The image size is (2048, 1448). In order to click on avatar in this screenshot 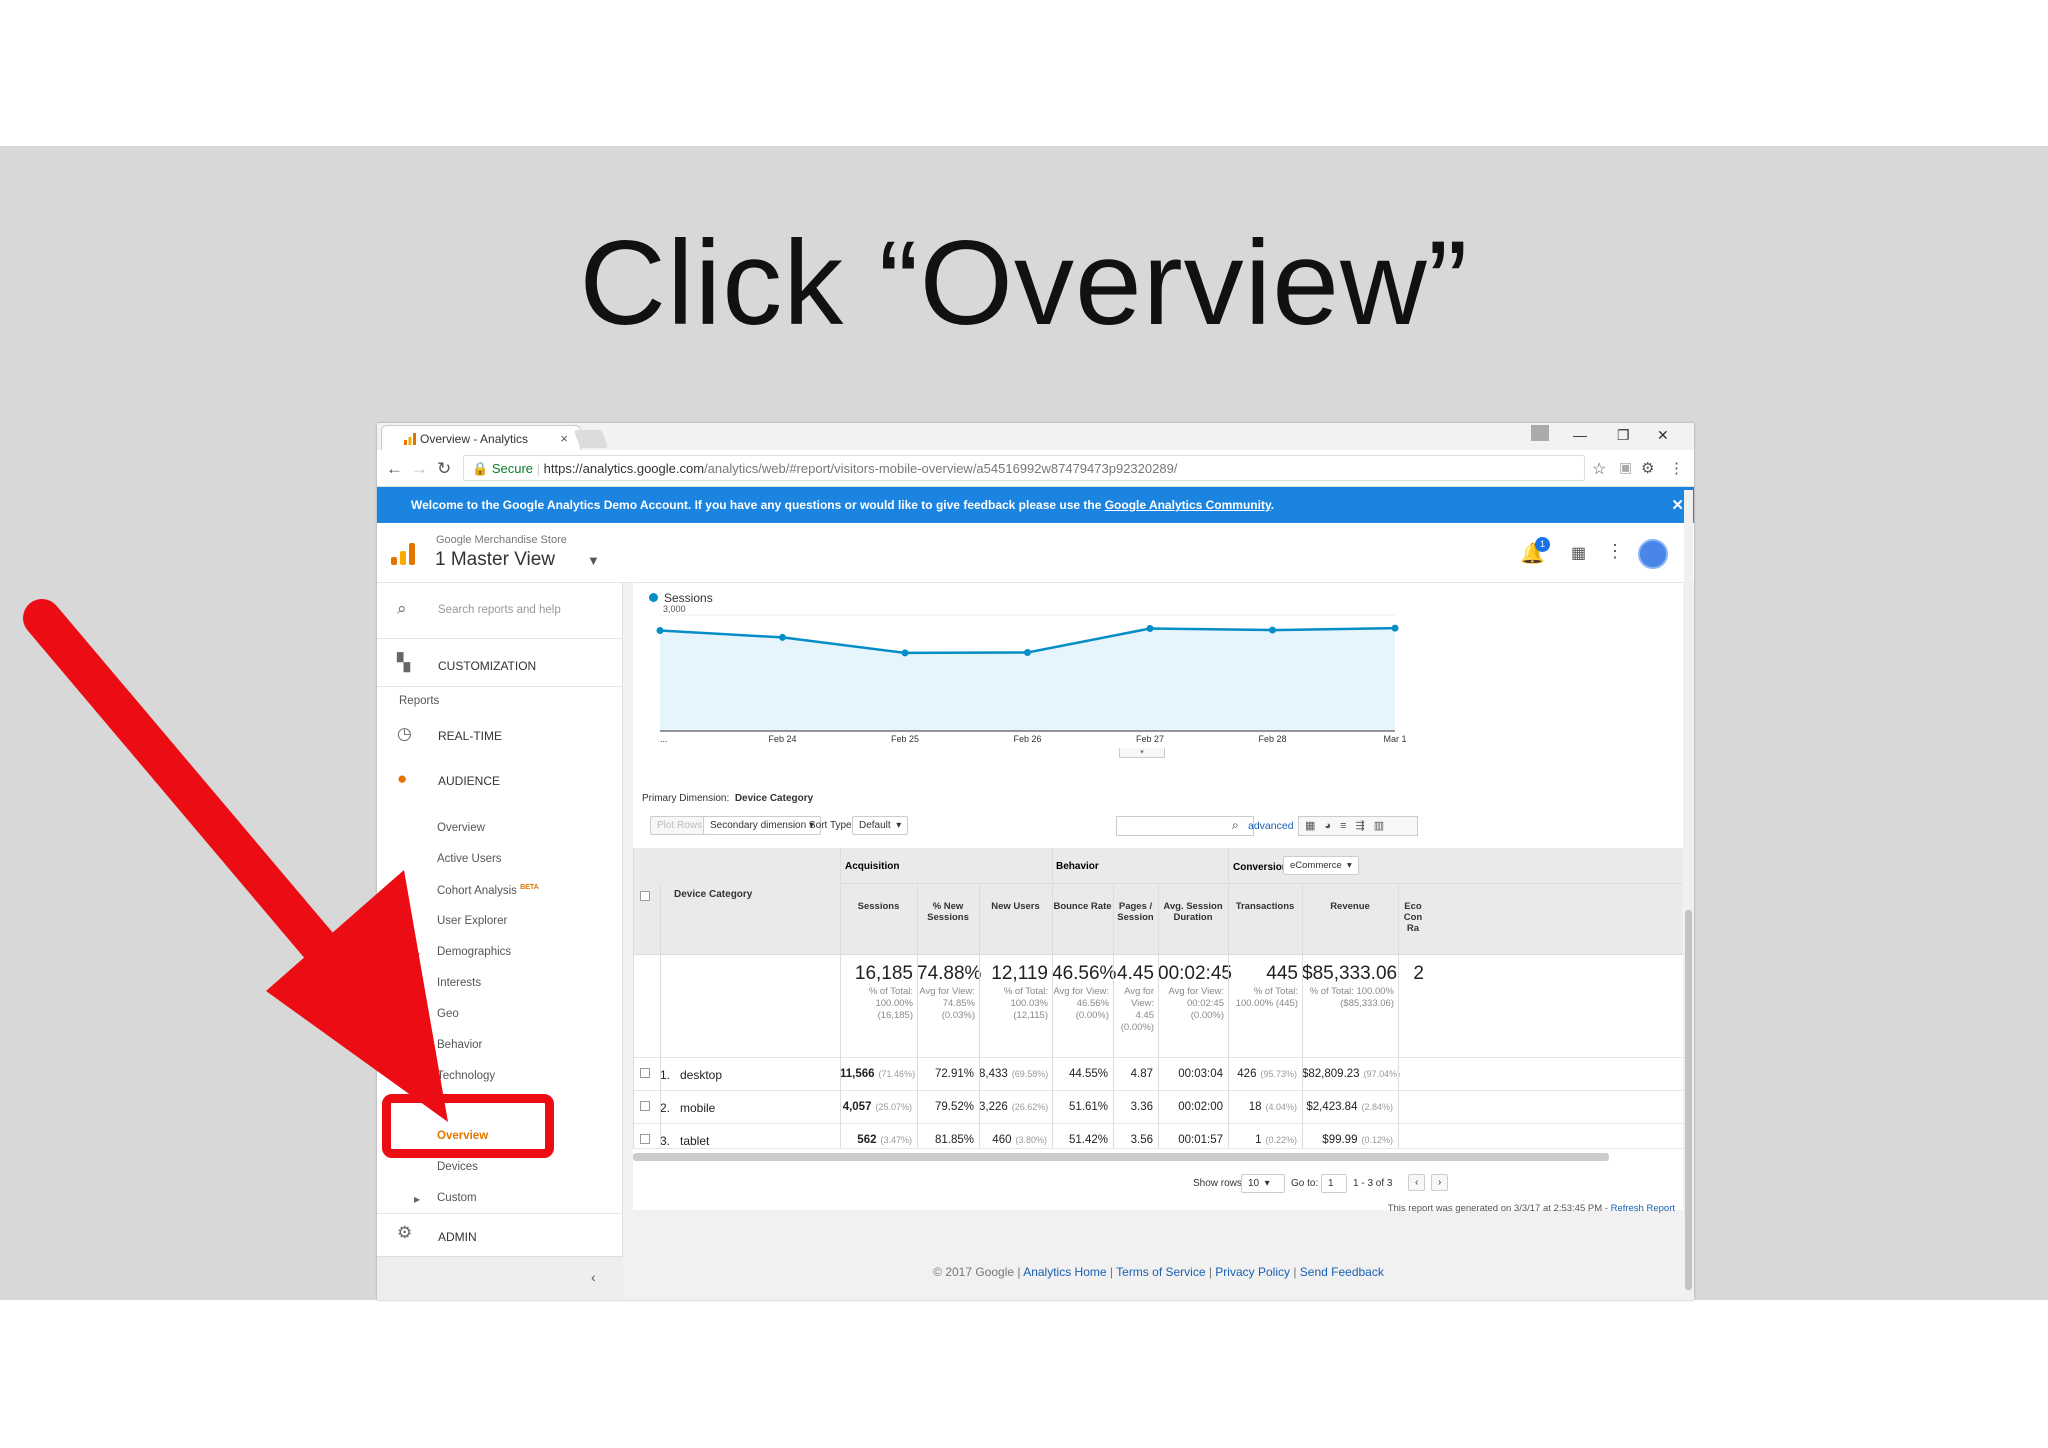, I will do `click(1653, 554)`.